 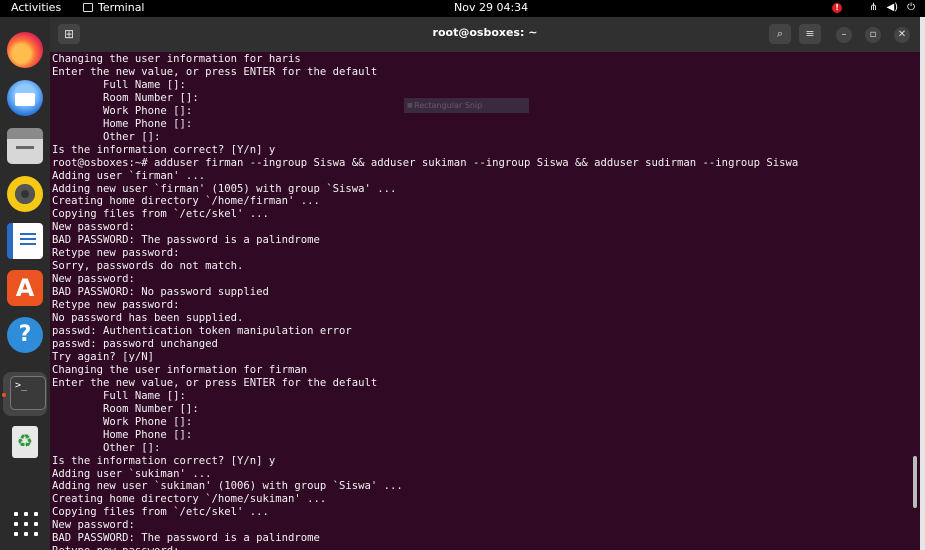 I want to click on help-icon: ?, so click(x=25, y=335).